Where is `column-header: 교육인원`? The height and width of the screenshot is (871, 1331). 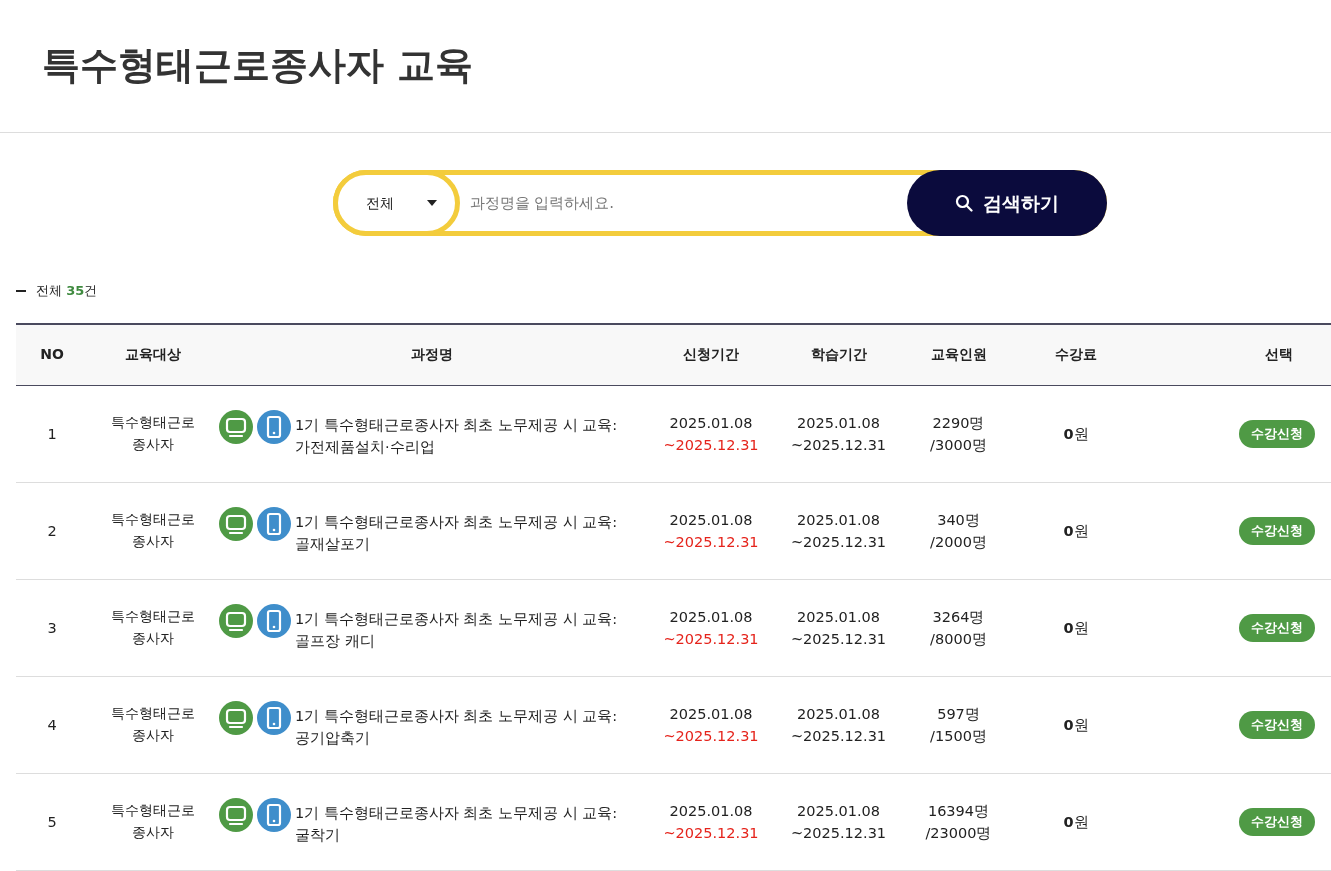 column-header: 교육인원 is located at coordinates (958, 354).